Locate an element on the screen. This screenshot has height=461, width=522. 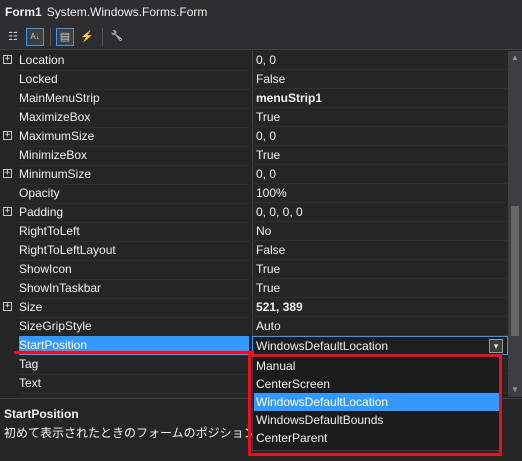
property-row-location: + Location 0, 0 is located at coordinates (254, 61).